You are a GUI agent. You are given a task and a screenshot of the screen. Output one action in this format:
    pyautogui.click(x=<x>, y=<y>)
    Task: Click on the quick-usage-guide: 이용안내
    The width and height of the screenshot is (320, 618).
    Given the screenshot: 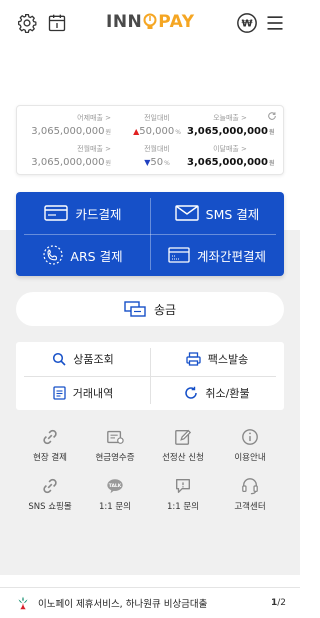 What is the action you would take?
    pyautogui.click(x=250, y=445)
    